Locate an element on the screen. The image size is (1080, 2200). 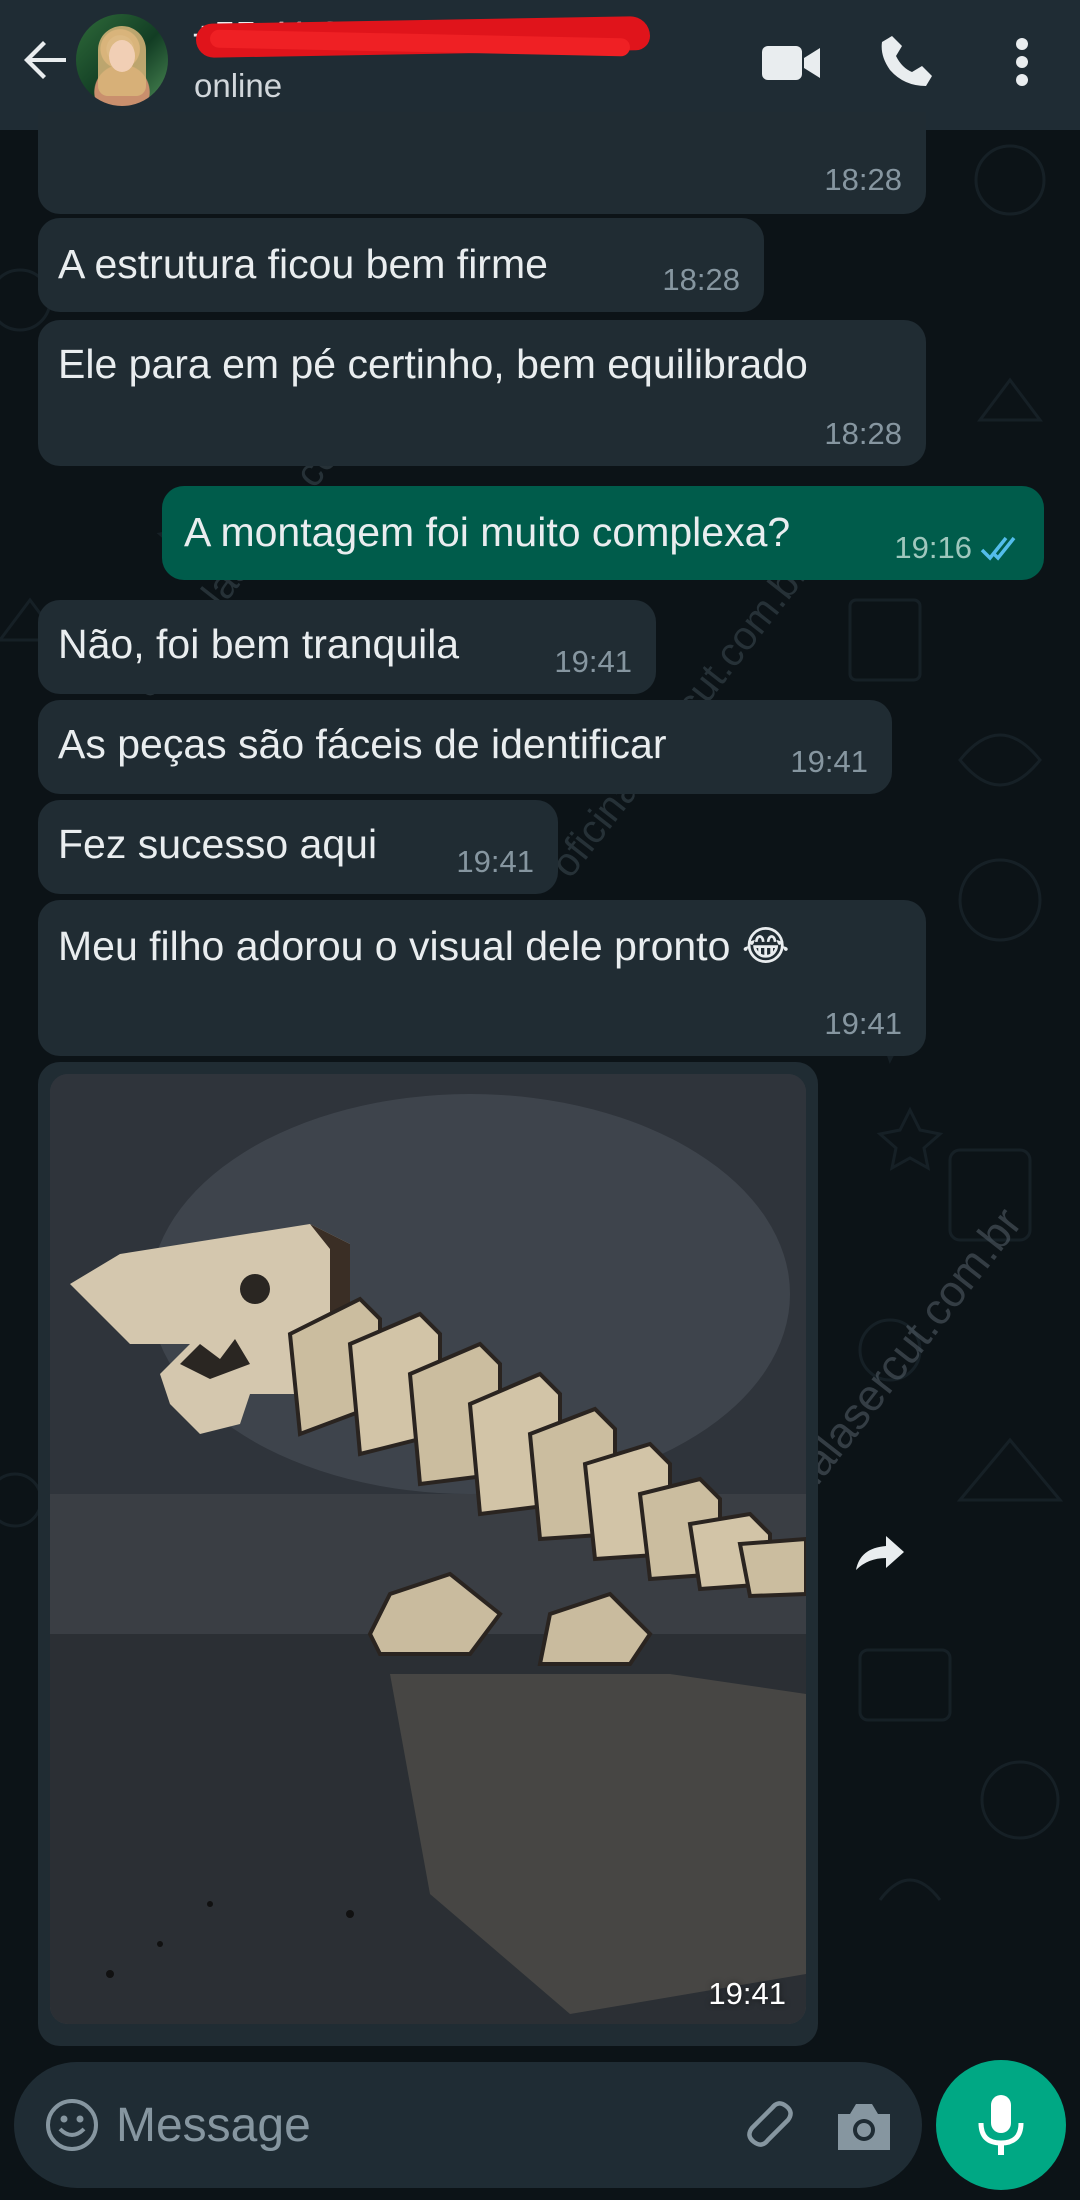
message-bubble-incoming: A estrutura ficou bem firme 18:28 is located at coordinates (401, 265).